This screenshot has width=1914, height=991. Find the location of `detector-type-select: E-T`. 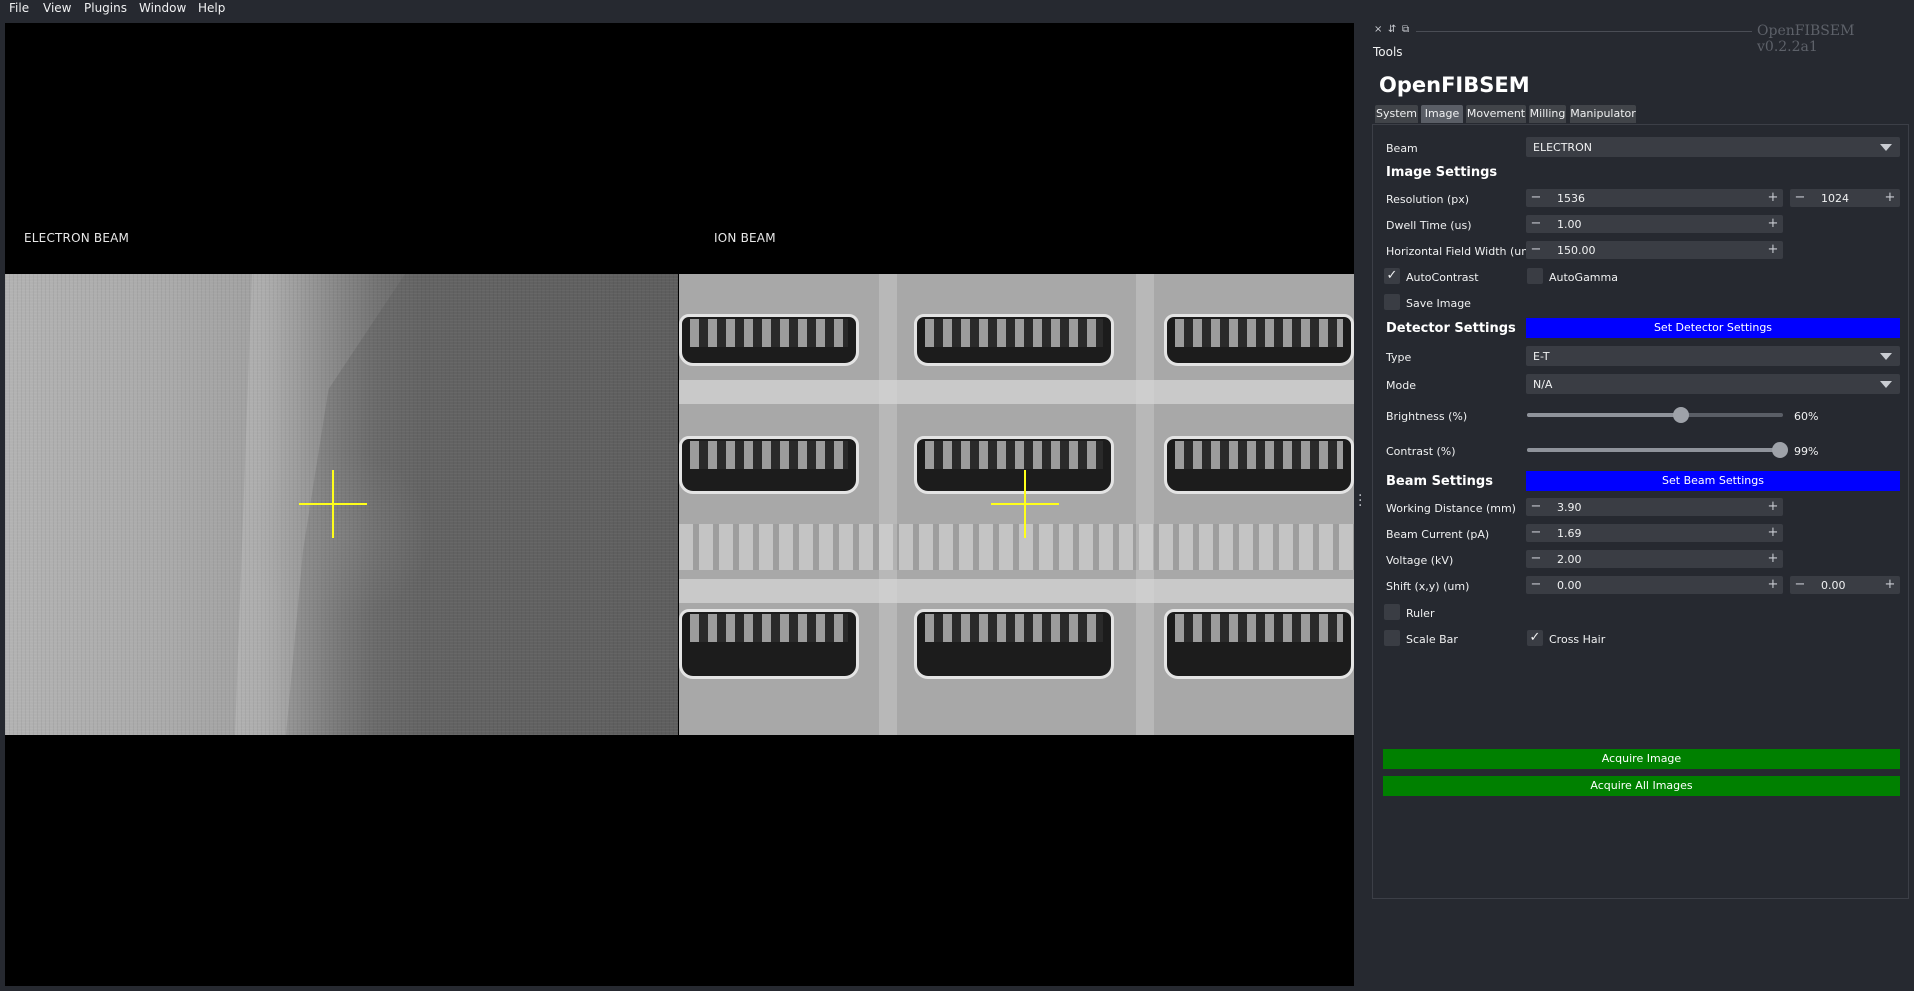

detector-type-select: E-T is located at coordinates (1713, 356).